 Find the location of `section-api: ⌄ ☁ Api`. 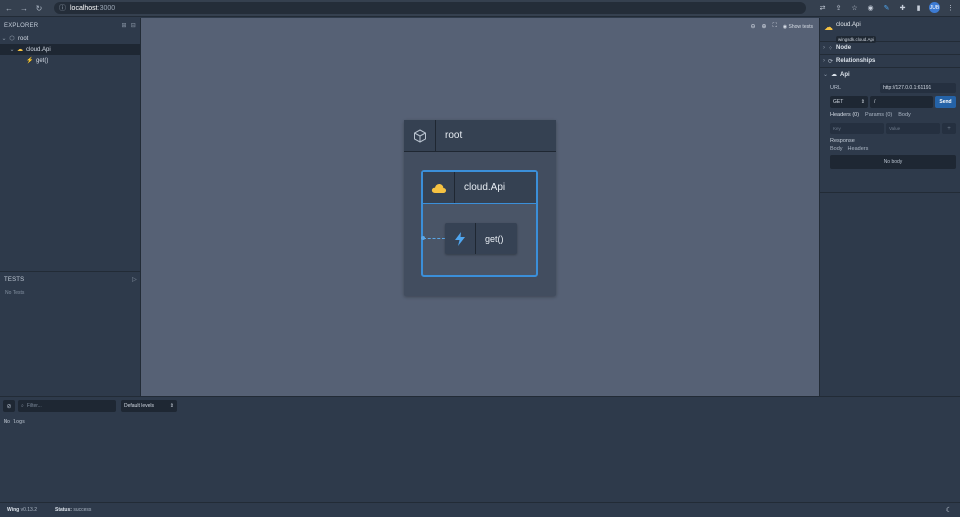

section-api: ⌄ ☁ Api is located at coordinates (890, 74).